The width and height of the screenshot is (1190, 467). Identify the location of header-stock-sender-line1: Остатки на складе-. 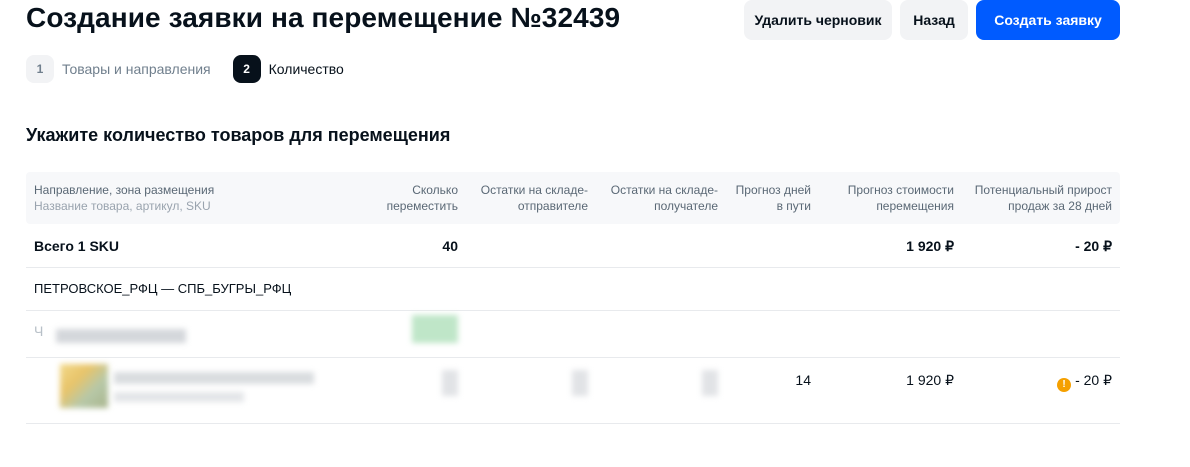
(534, 190).